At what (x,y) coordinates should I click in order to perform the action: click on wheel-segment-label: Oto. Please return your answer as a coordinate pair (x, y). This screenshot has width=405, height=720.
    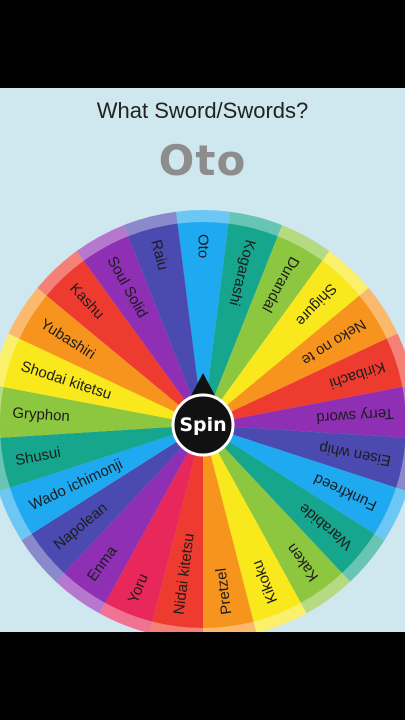
    Looking at the image, I should click on (203, 246).